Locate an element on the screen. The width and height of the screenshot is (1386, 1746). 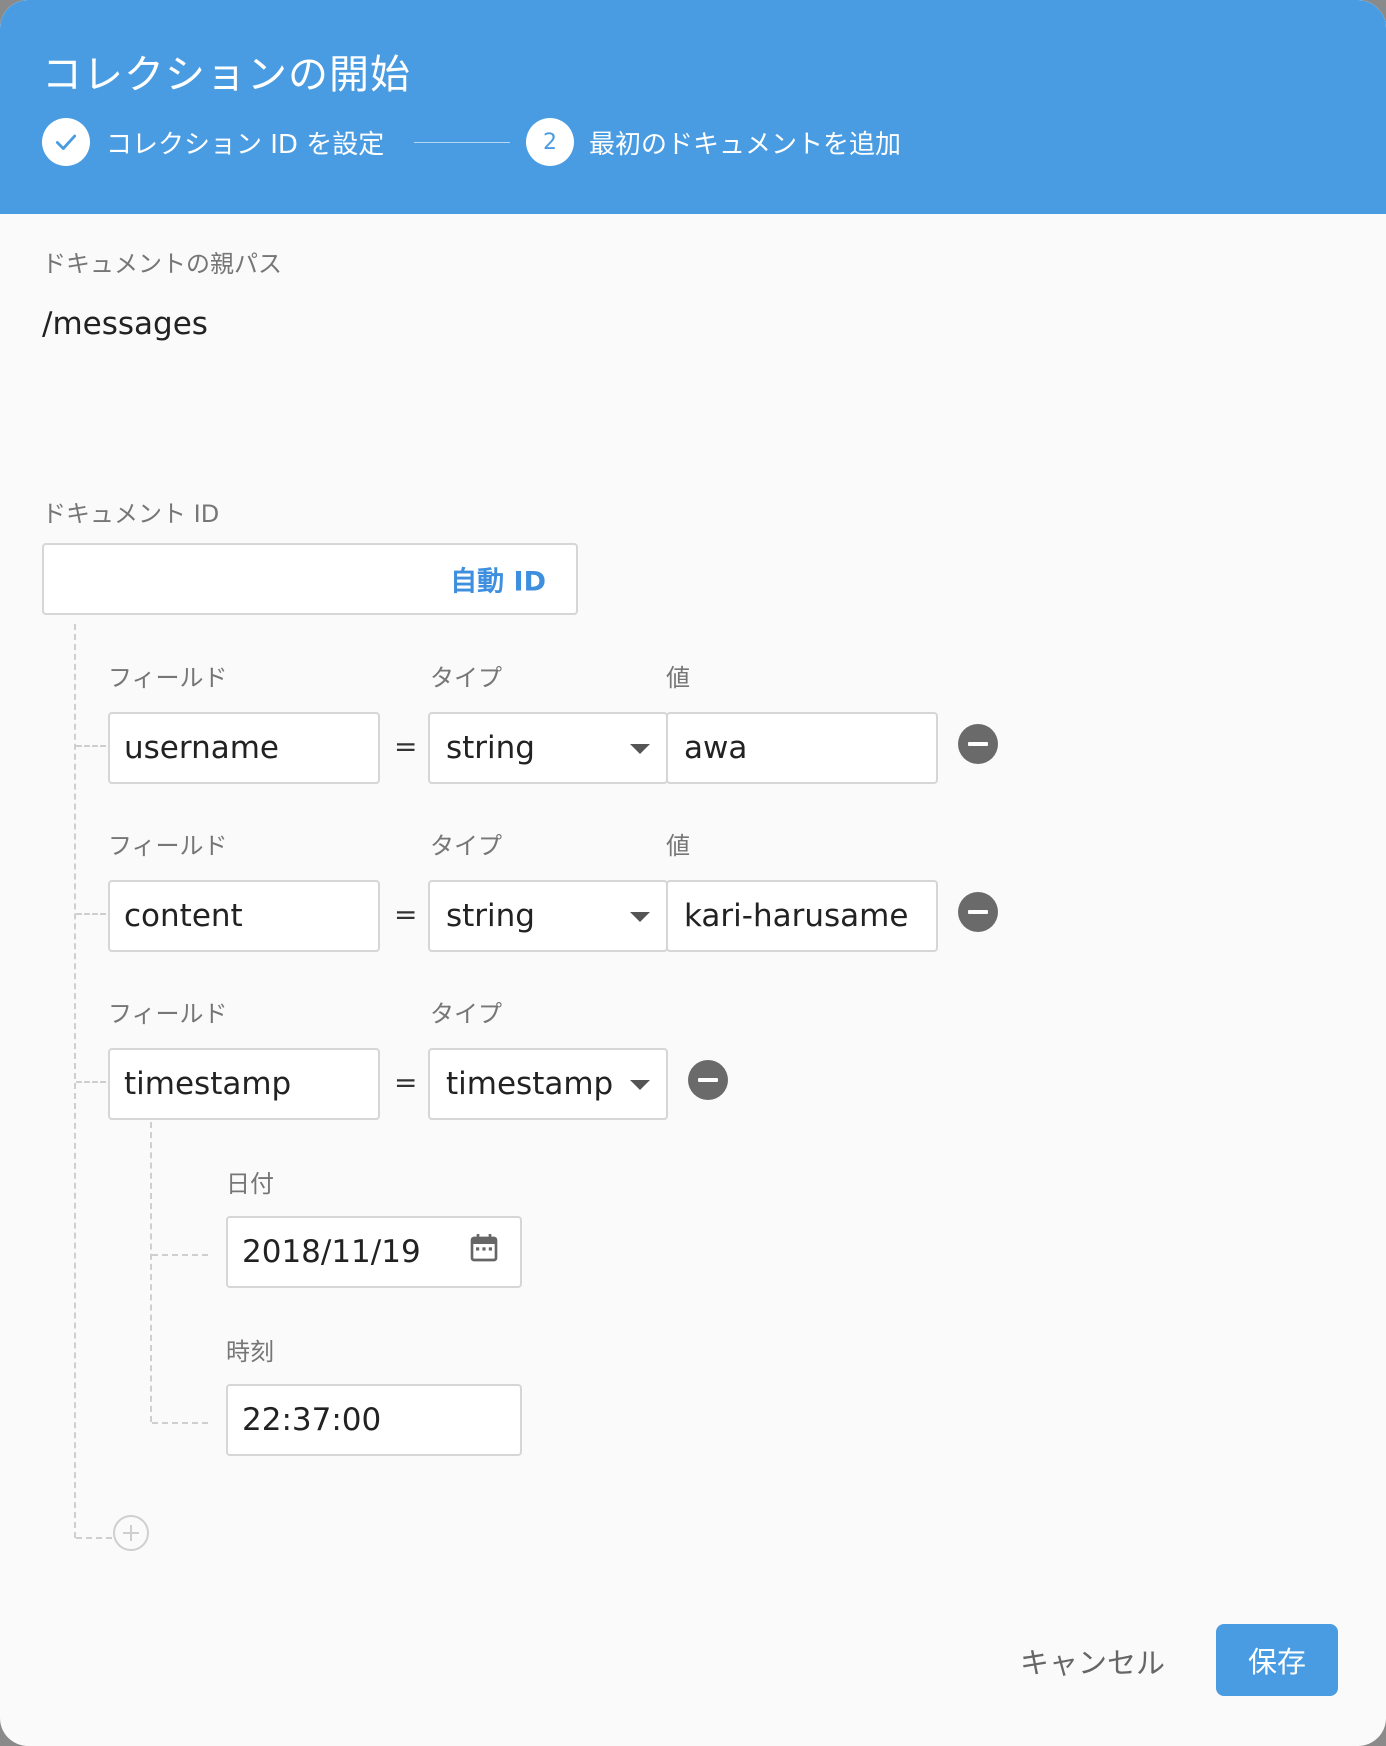
step1-check-icon is located at coordinates (66, 142).